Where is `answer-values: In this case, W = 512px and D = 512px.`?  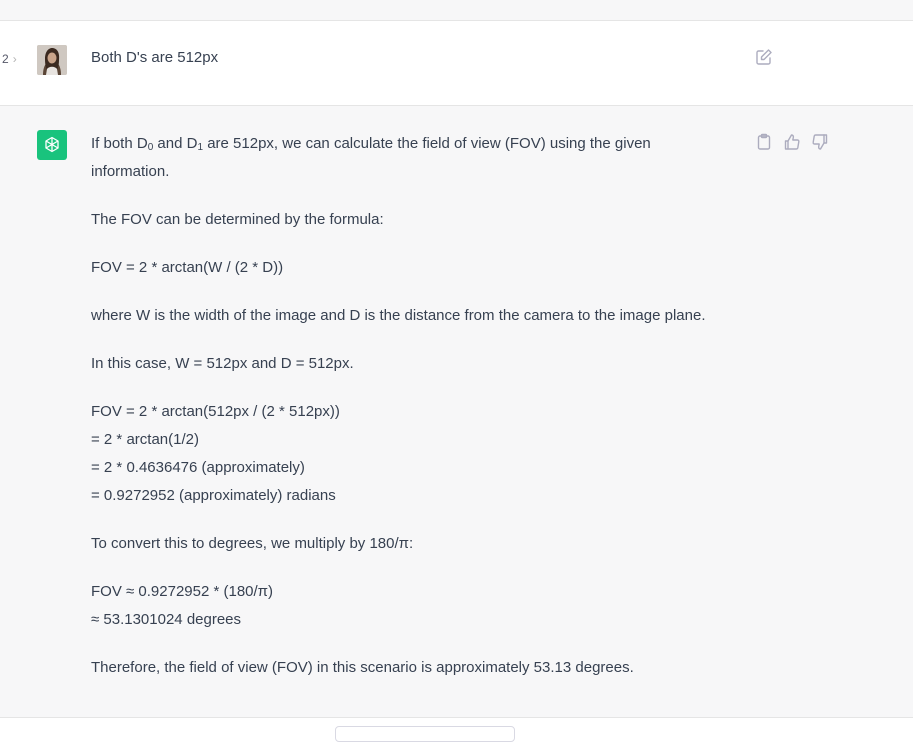
answer-values: In this case, W = 512px and D = 512px. is located at coordinates (222, 363).